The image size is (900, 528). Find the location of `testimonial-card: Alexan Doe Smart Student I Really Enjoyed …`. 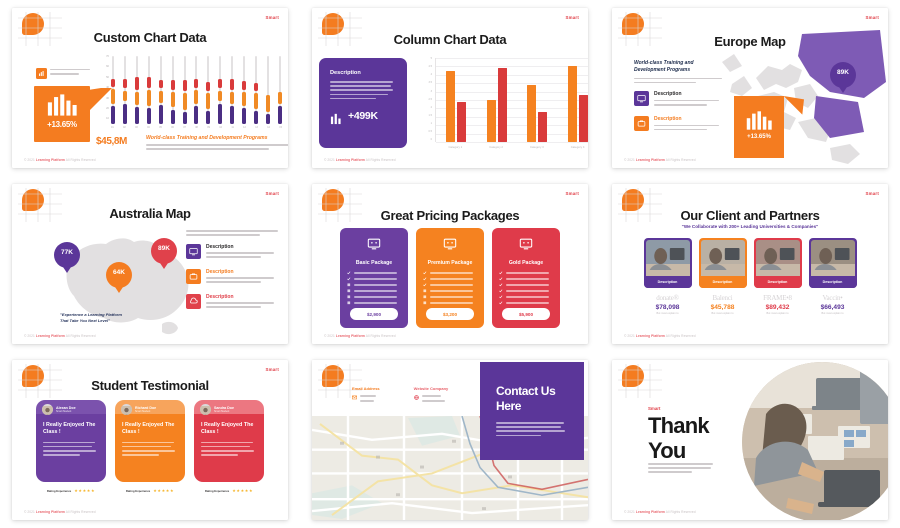

testimonial-card: Alexan Doe Smart Student I Really Enjoyed … is located at coordinates (71, 446).